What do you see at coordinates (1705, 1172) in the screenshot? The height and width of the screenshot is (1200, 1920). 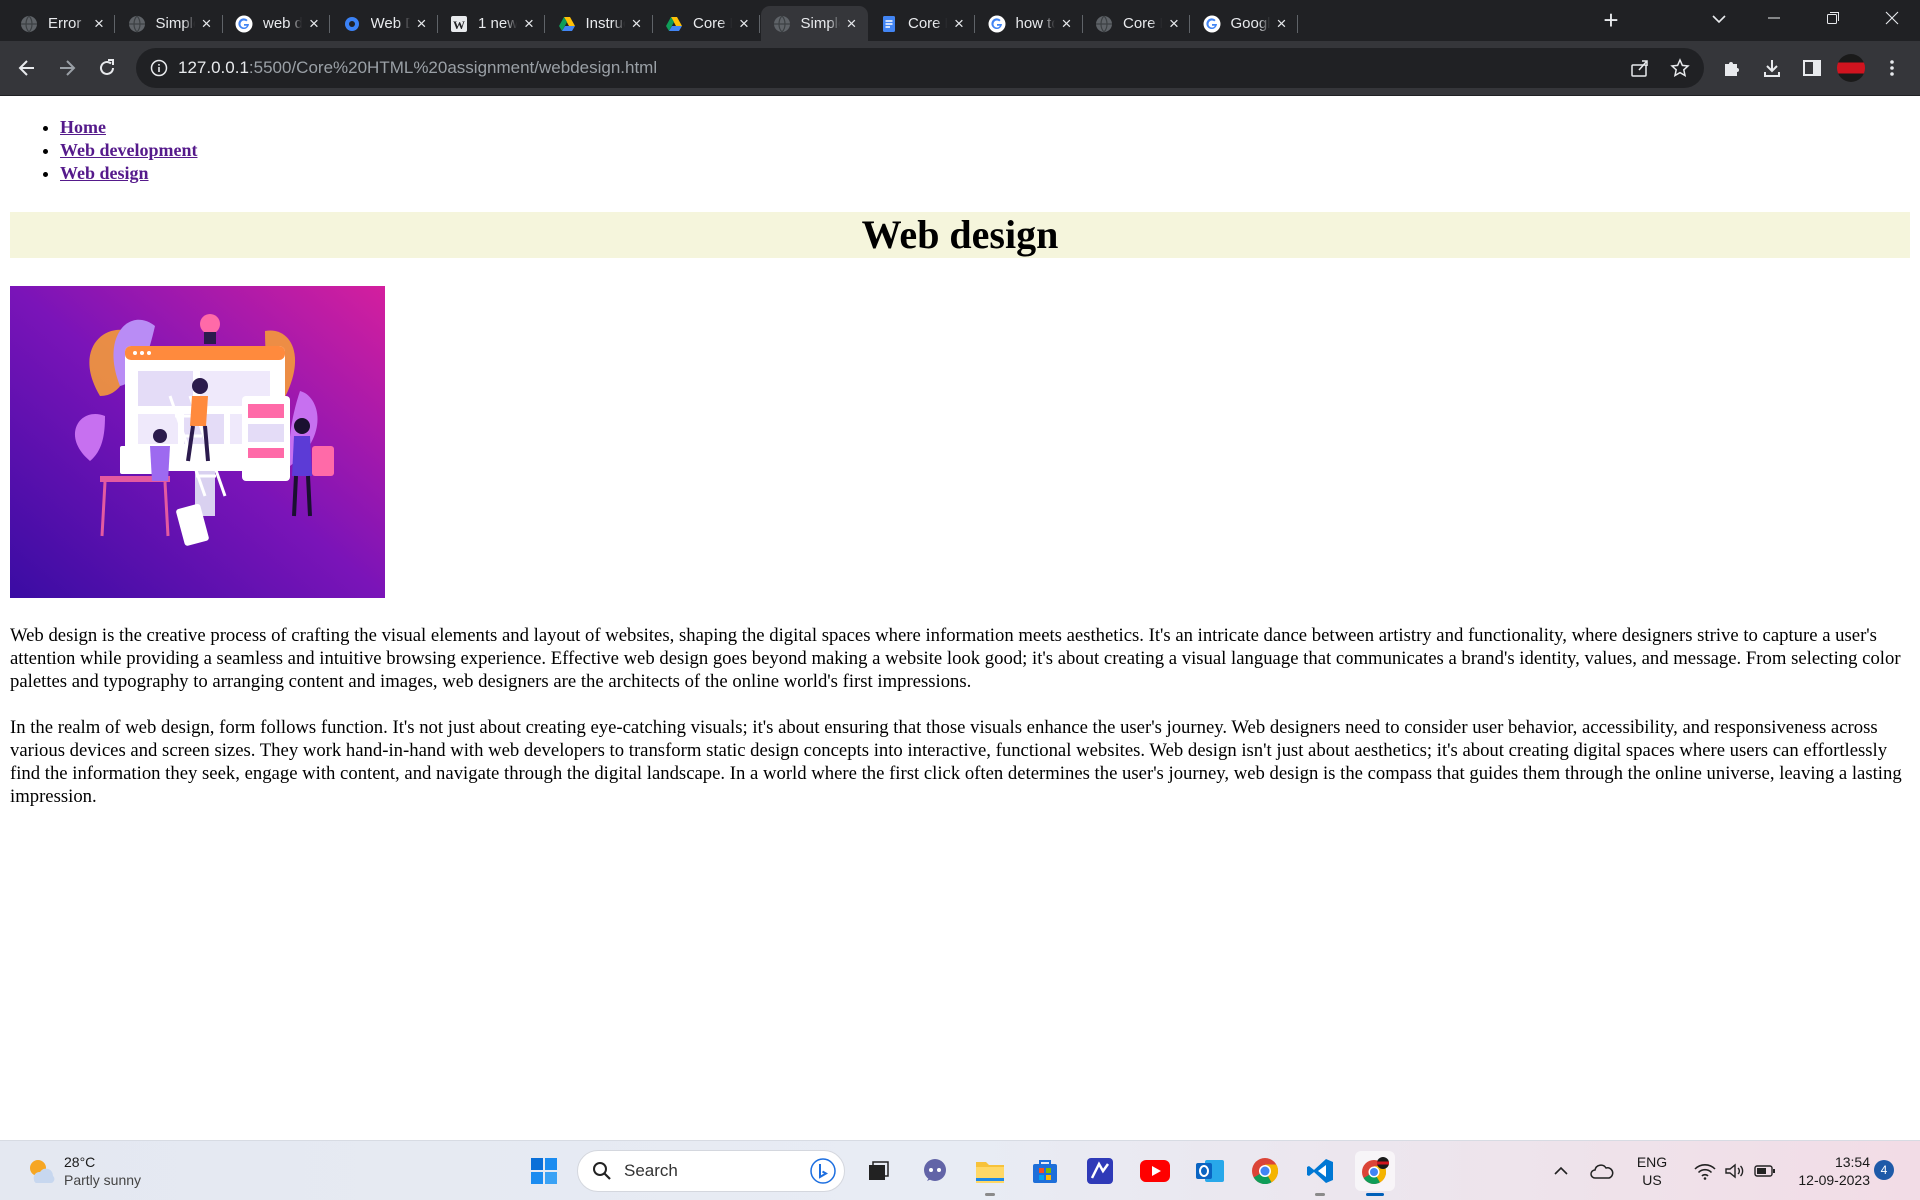 I see `wifi-icon` at bounding box center [1705, 1172].